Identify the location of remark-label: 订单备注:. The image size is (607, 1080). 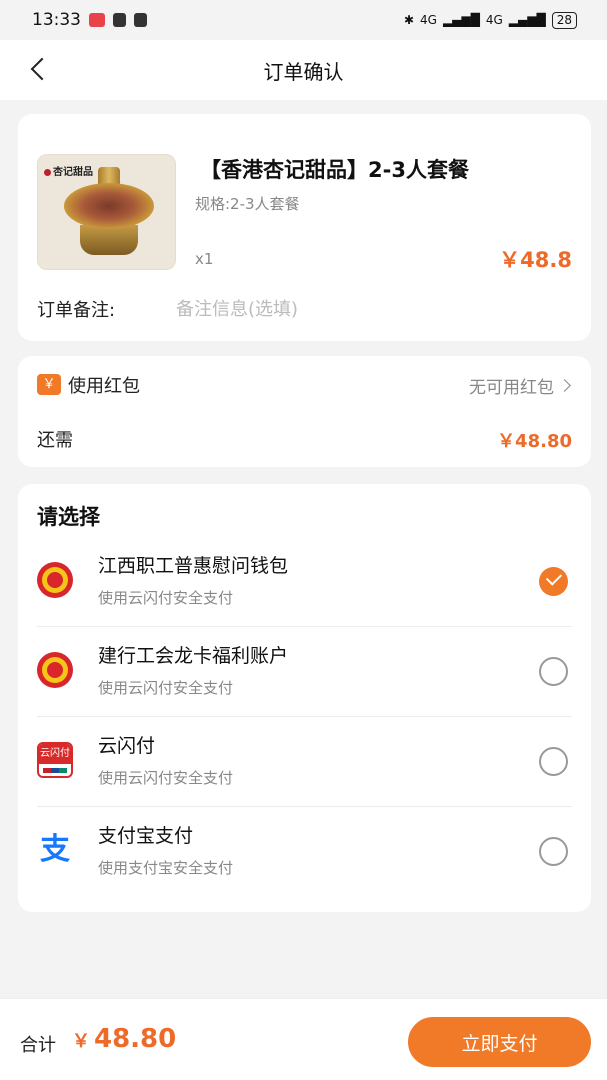
(76, 310).